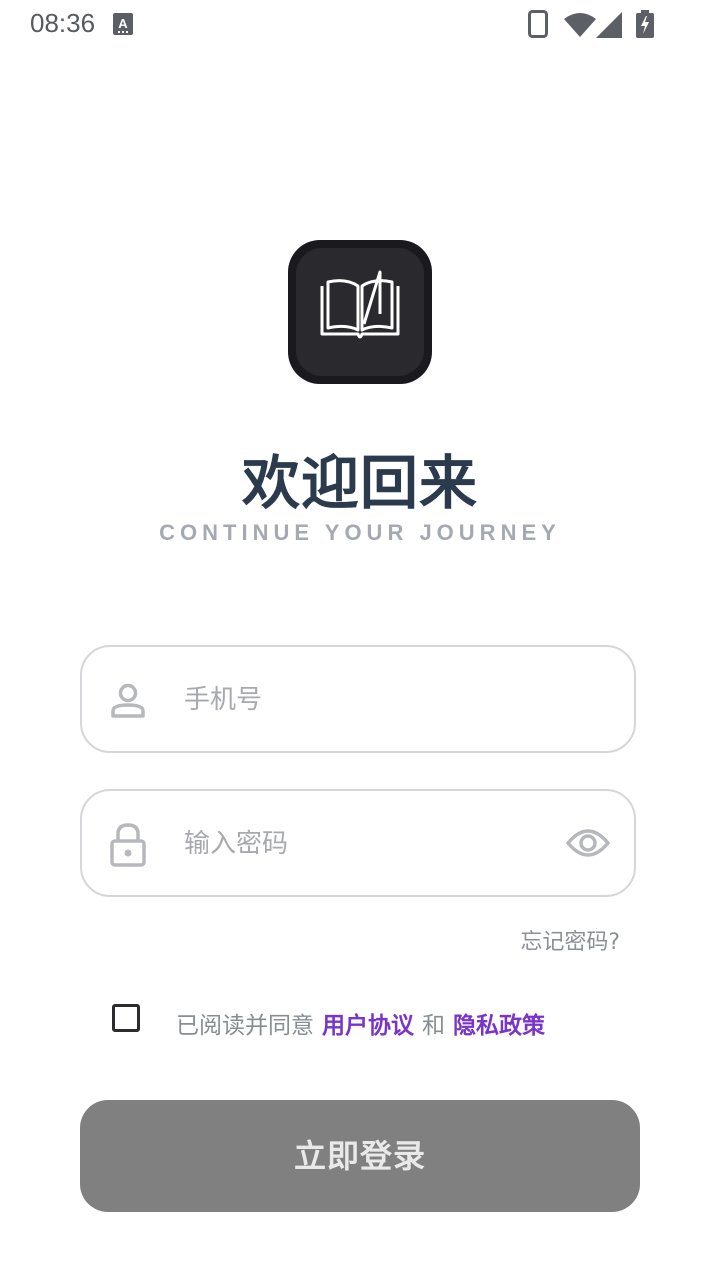 This screenshot has width=720, height=1280. I want to click on status-bar: 08:36 A, so click(360, 24).